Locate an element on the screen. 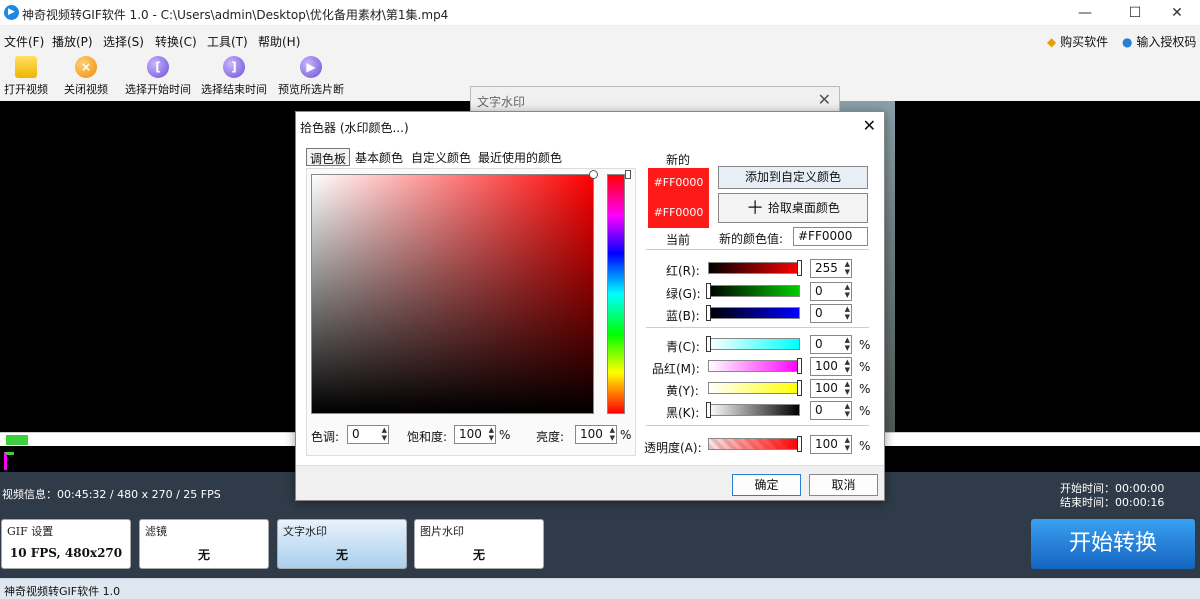 The height and width of the screenshot is (599, 1200). black-slider-thumb is located at coordinates (708, 410).